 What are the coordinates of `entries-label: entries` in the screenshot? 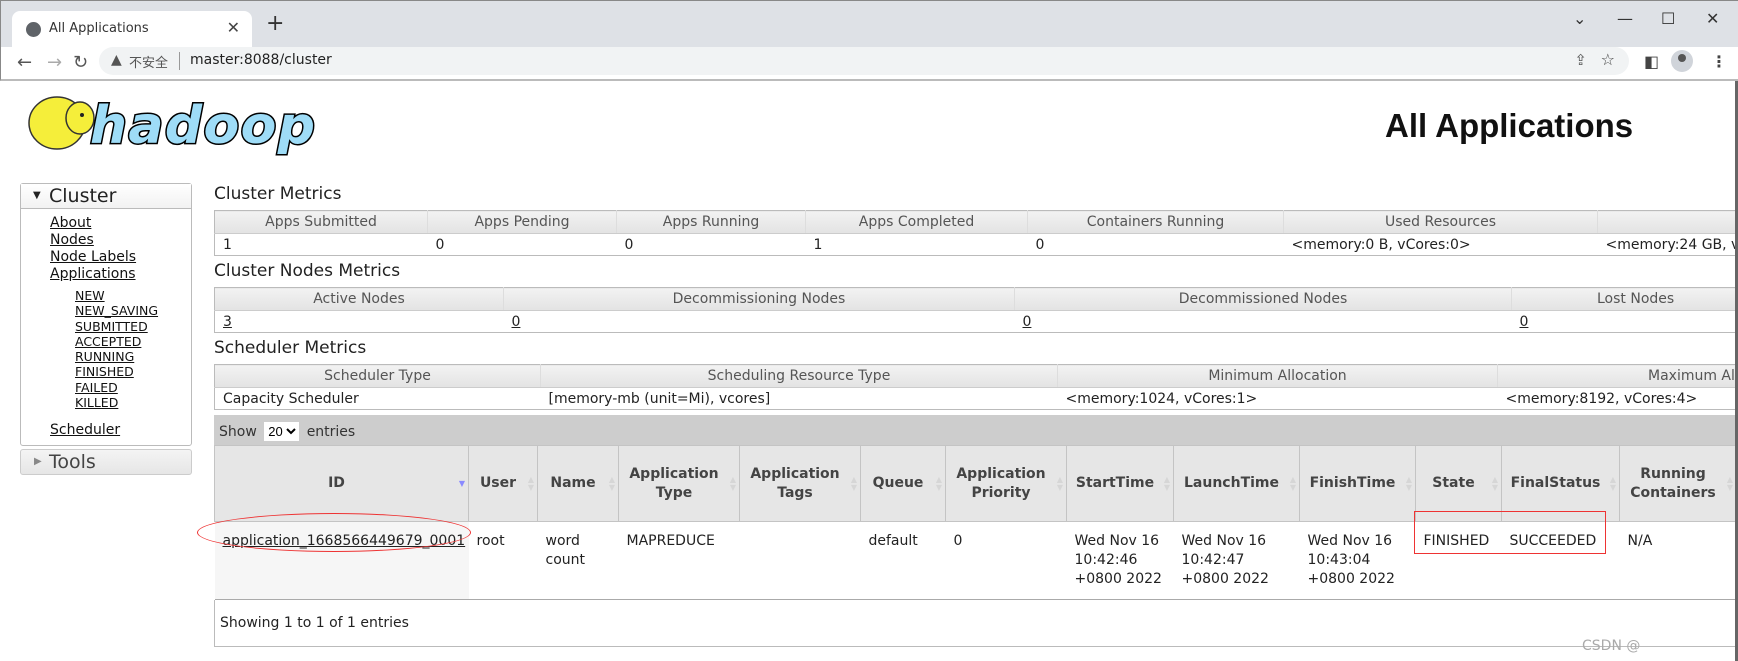 It's located at (331, 432).